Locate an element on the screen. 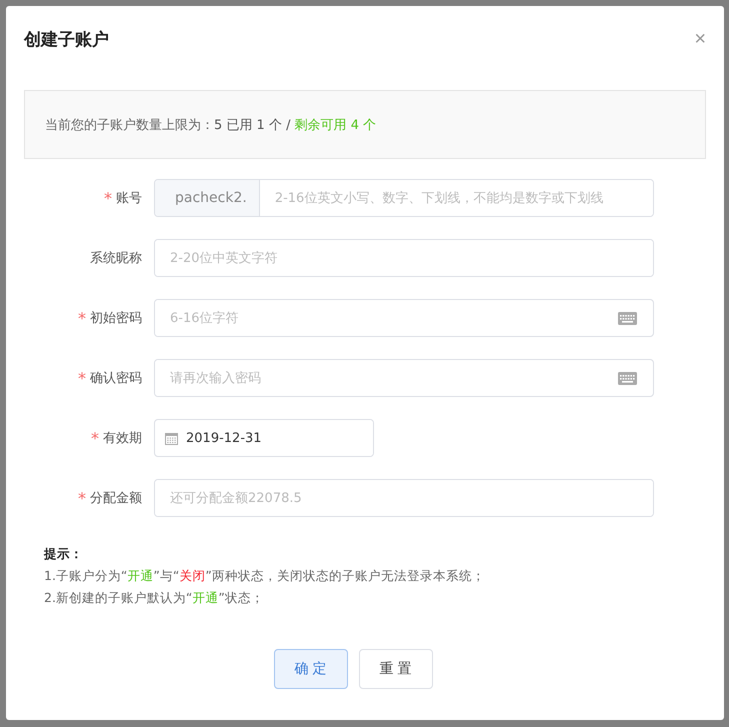 This screenshot has width=729, height=727. tip-line: 1.子账户分为“开通”与“关闭”两种状态，关闭状态的子账户无法登录本系统； is located at coordinates (265, 576).